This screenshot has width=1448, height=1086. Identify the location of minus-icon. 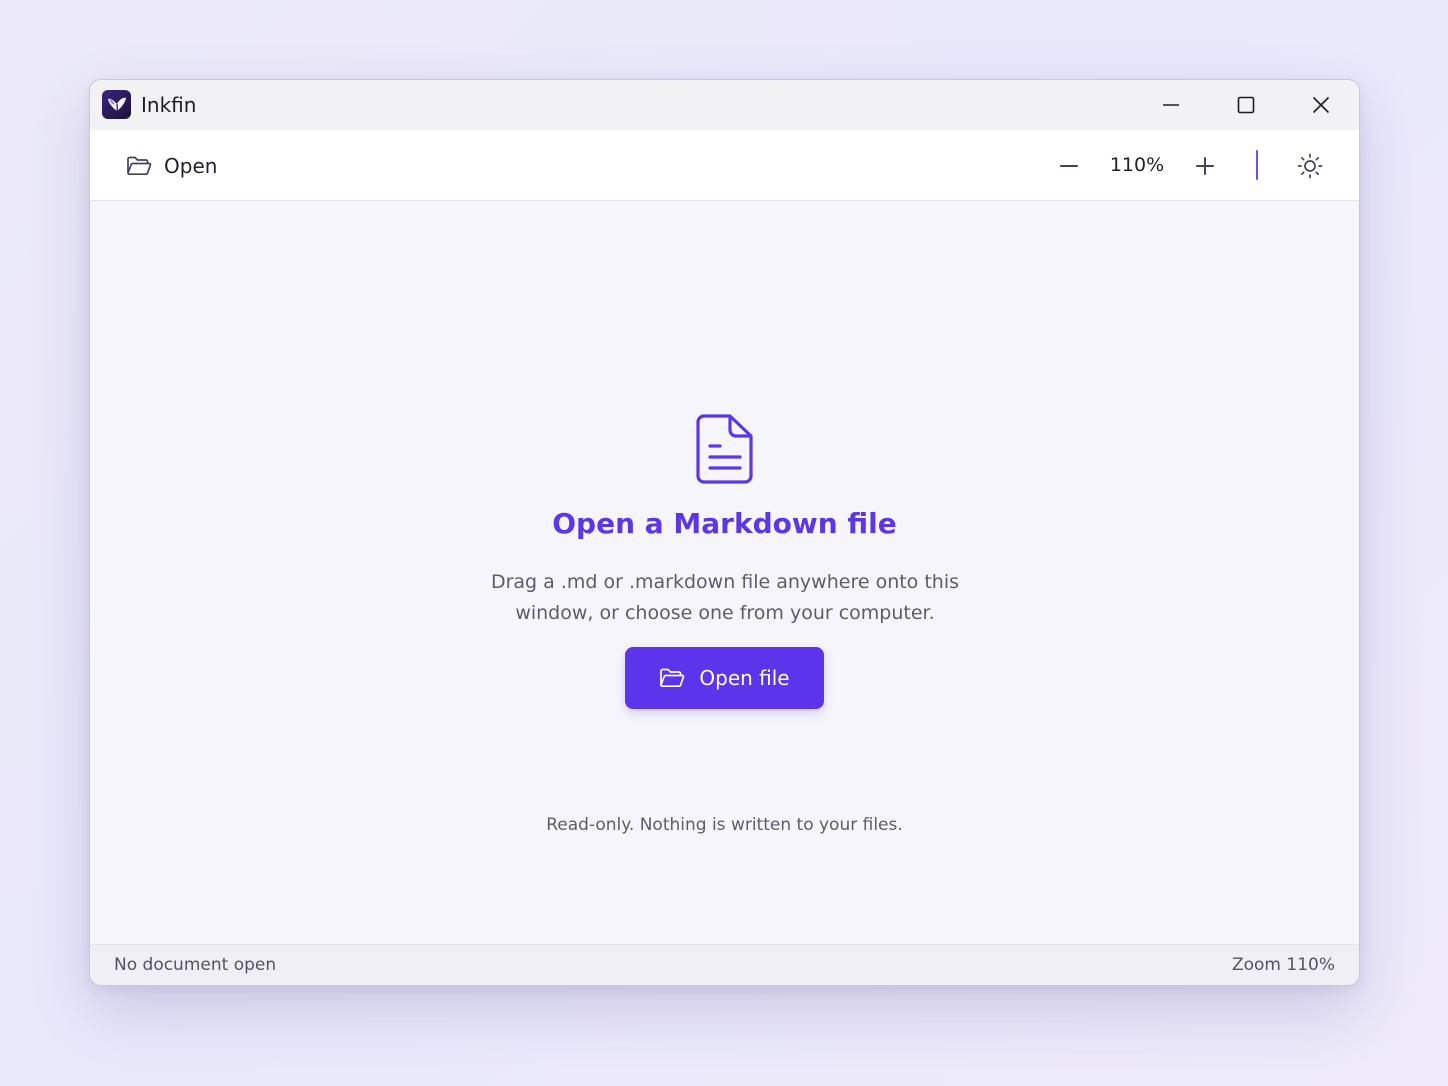
(1069, 166).